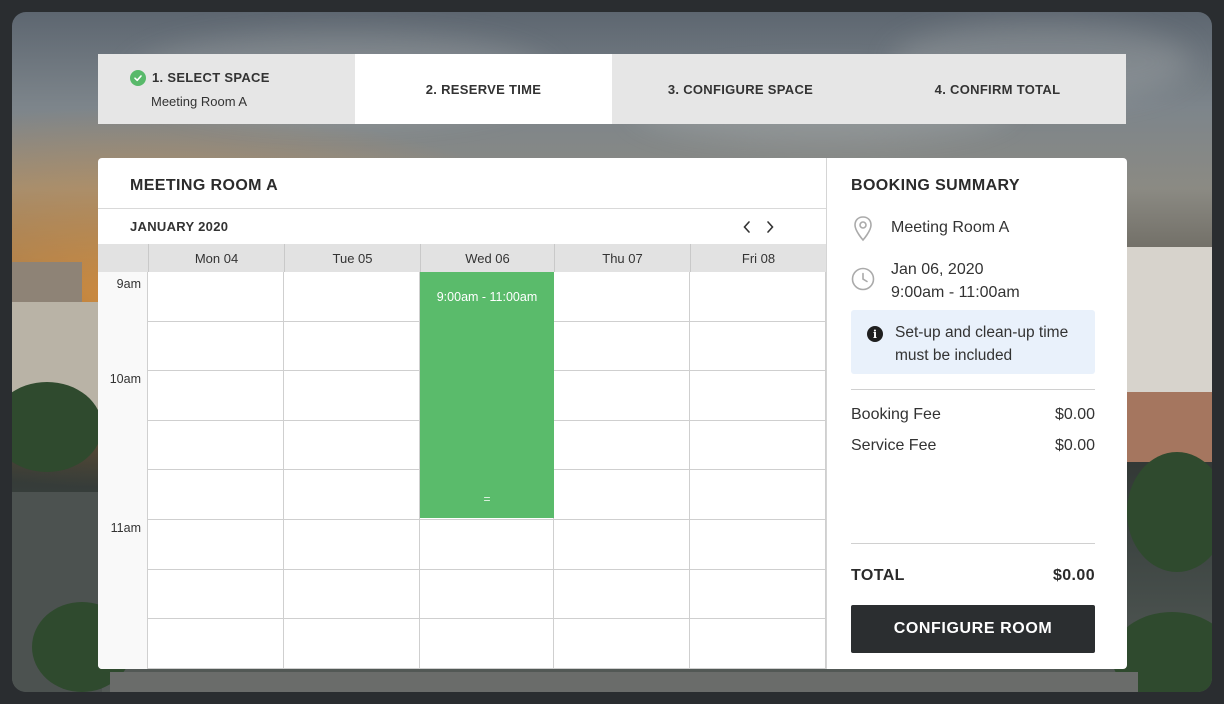 The image size is (1224, 704). I want to click on summary-location-text: Meeting Room A, so click(950, 227).